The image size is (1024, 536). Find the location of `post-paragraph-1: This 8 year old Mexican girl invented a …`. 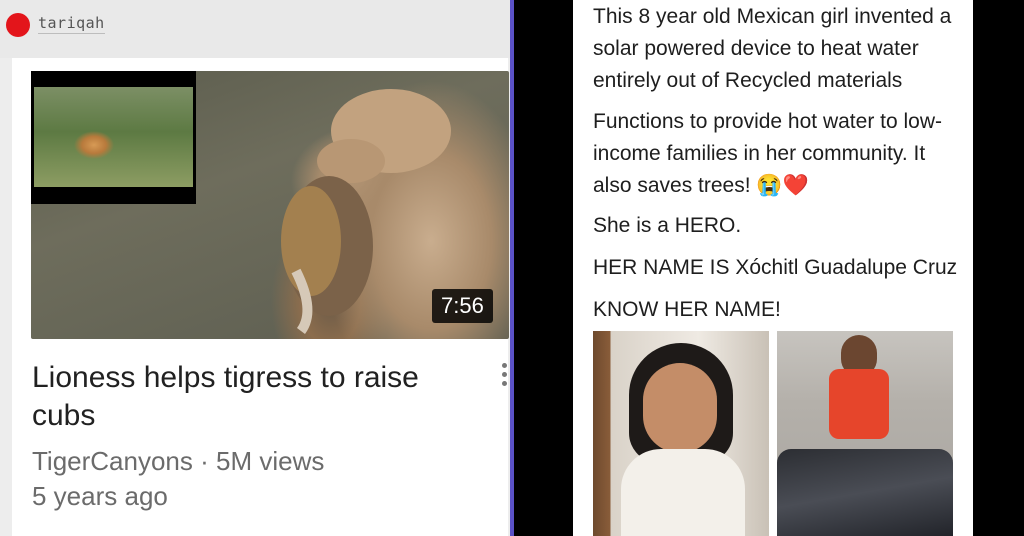

post-paragraph-1: This 8 year old Mexican girl invented a … is located at coordinates (772, 48).